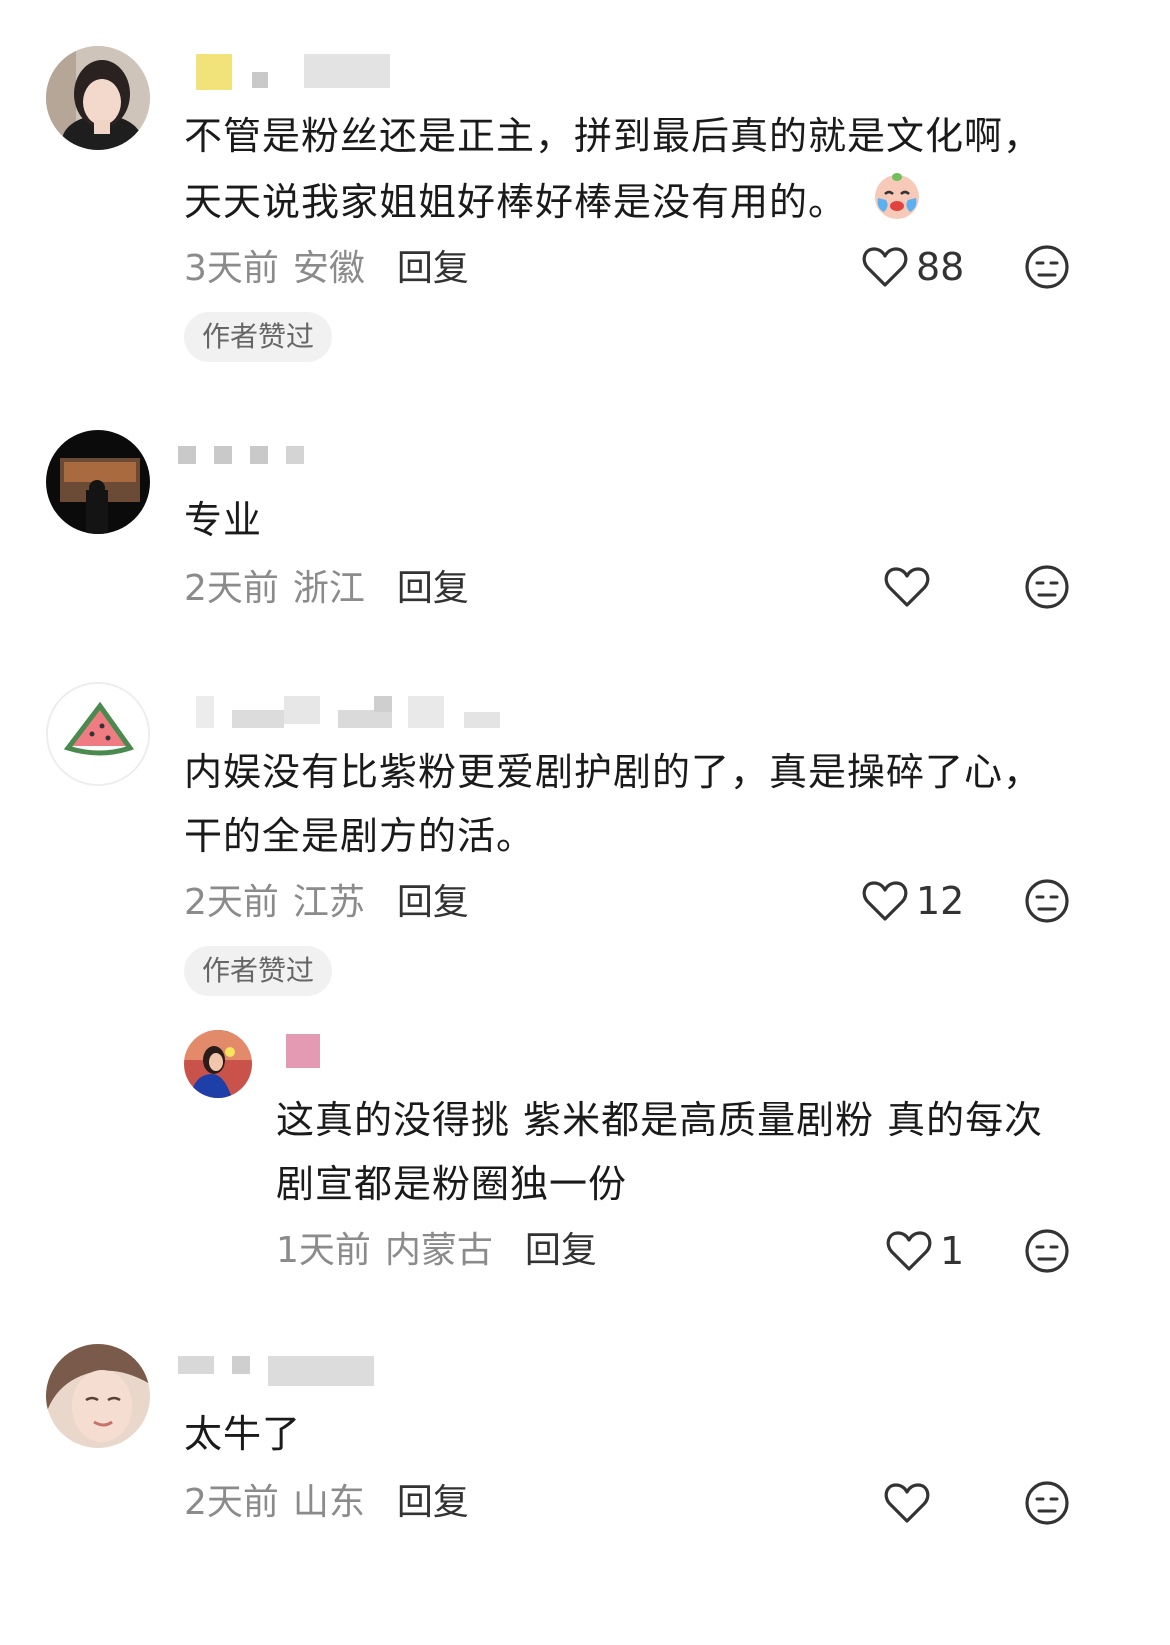 This screenshot has height=1645, width=1170. I want to click on crying-face-emoji, so click(897, 204).